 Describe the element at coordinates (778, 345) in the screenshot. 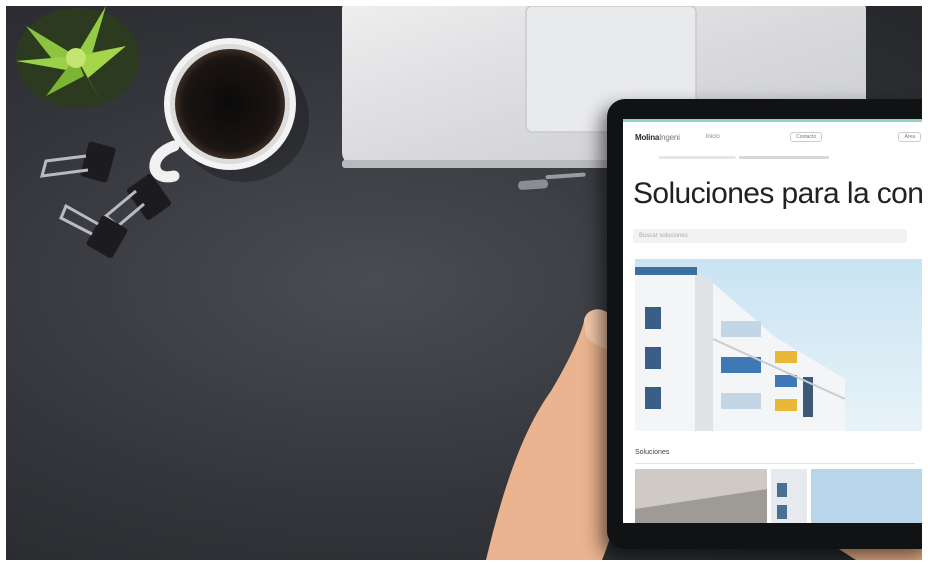

I see `hero-building-image` at that location.